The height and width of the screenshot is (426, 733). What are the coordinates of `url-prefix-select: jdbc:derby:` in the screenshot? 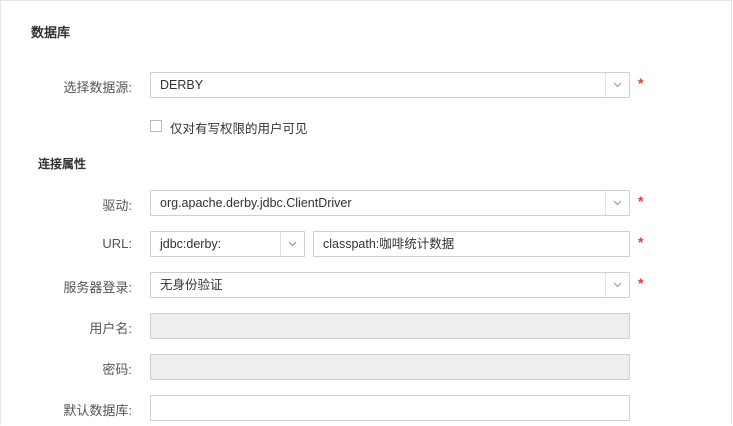 It's located at (227, 244).